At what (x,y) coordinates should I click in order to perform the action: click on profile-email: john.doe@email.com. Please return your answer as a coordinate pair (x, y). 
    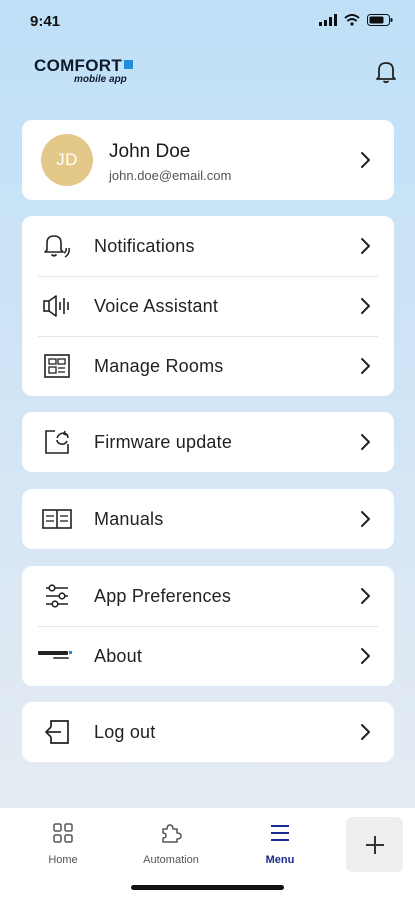
    Looking at the image, I should click on (170, 175).